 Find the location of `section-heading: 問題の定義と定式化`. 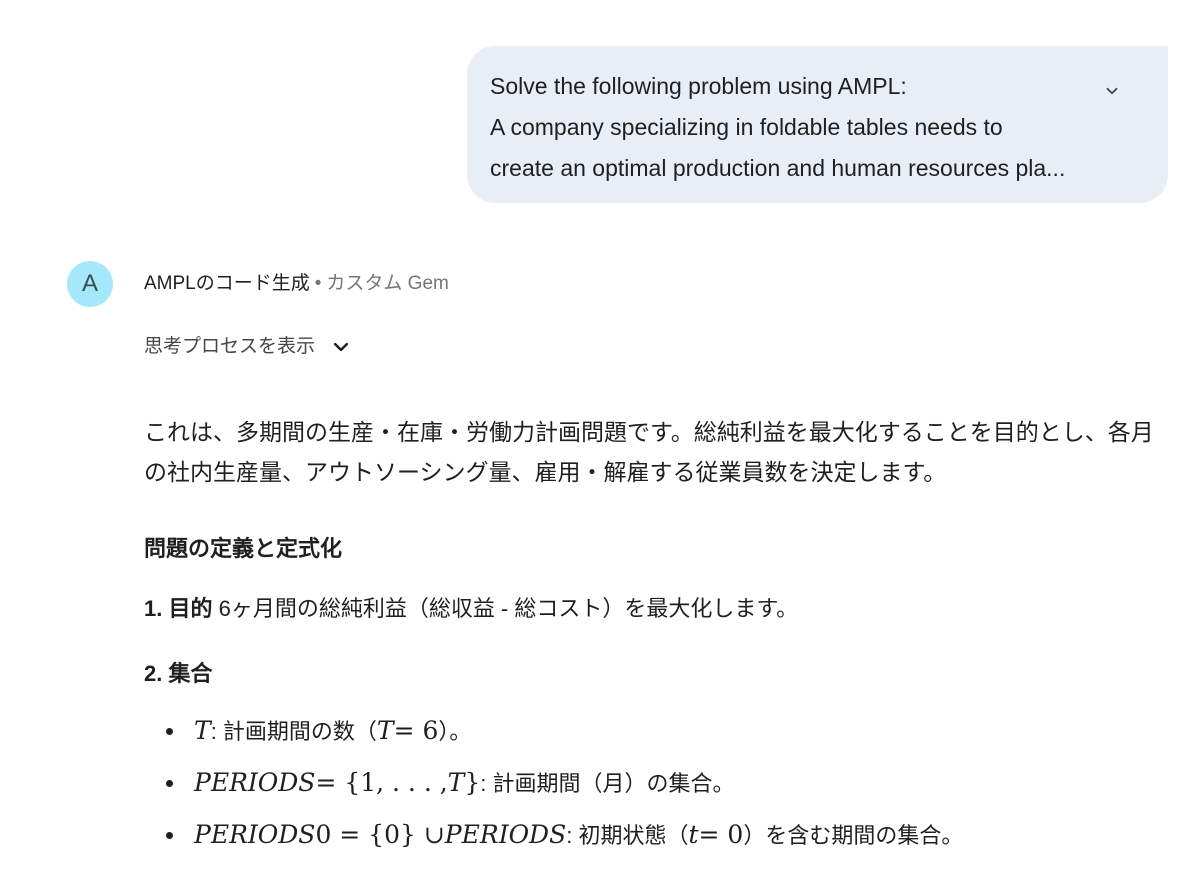

section-heading: 問題の定義と定式化 is located at coordinates (243, 548).